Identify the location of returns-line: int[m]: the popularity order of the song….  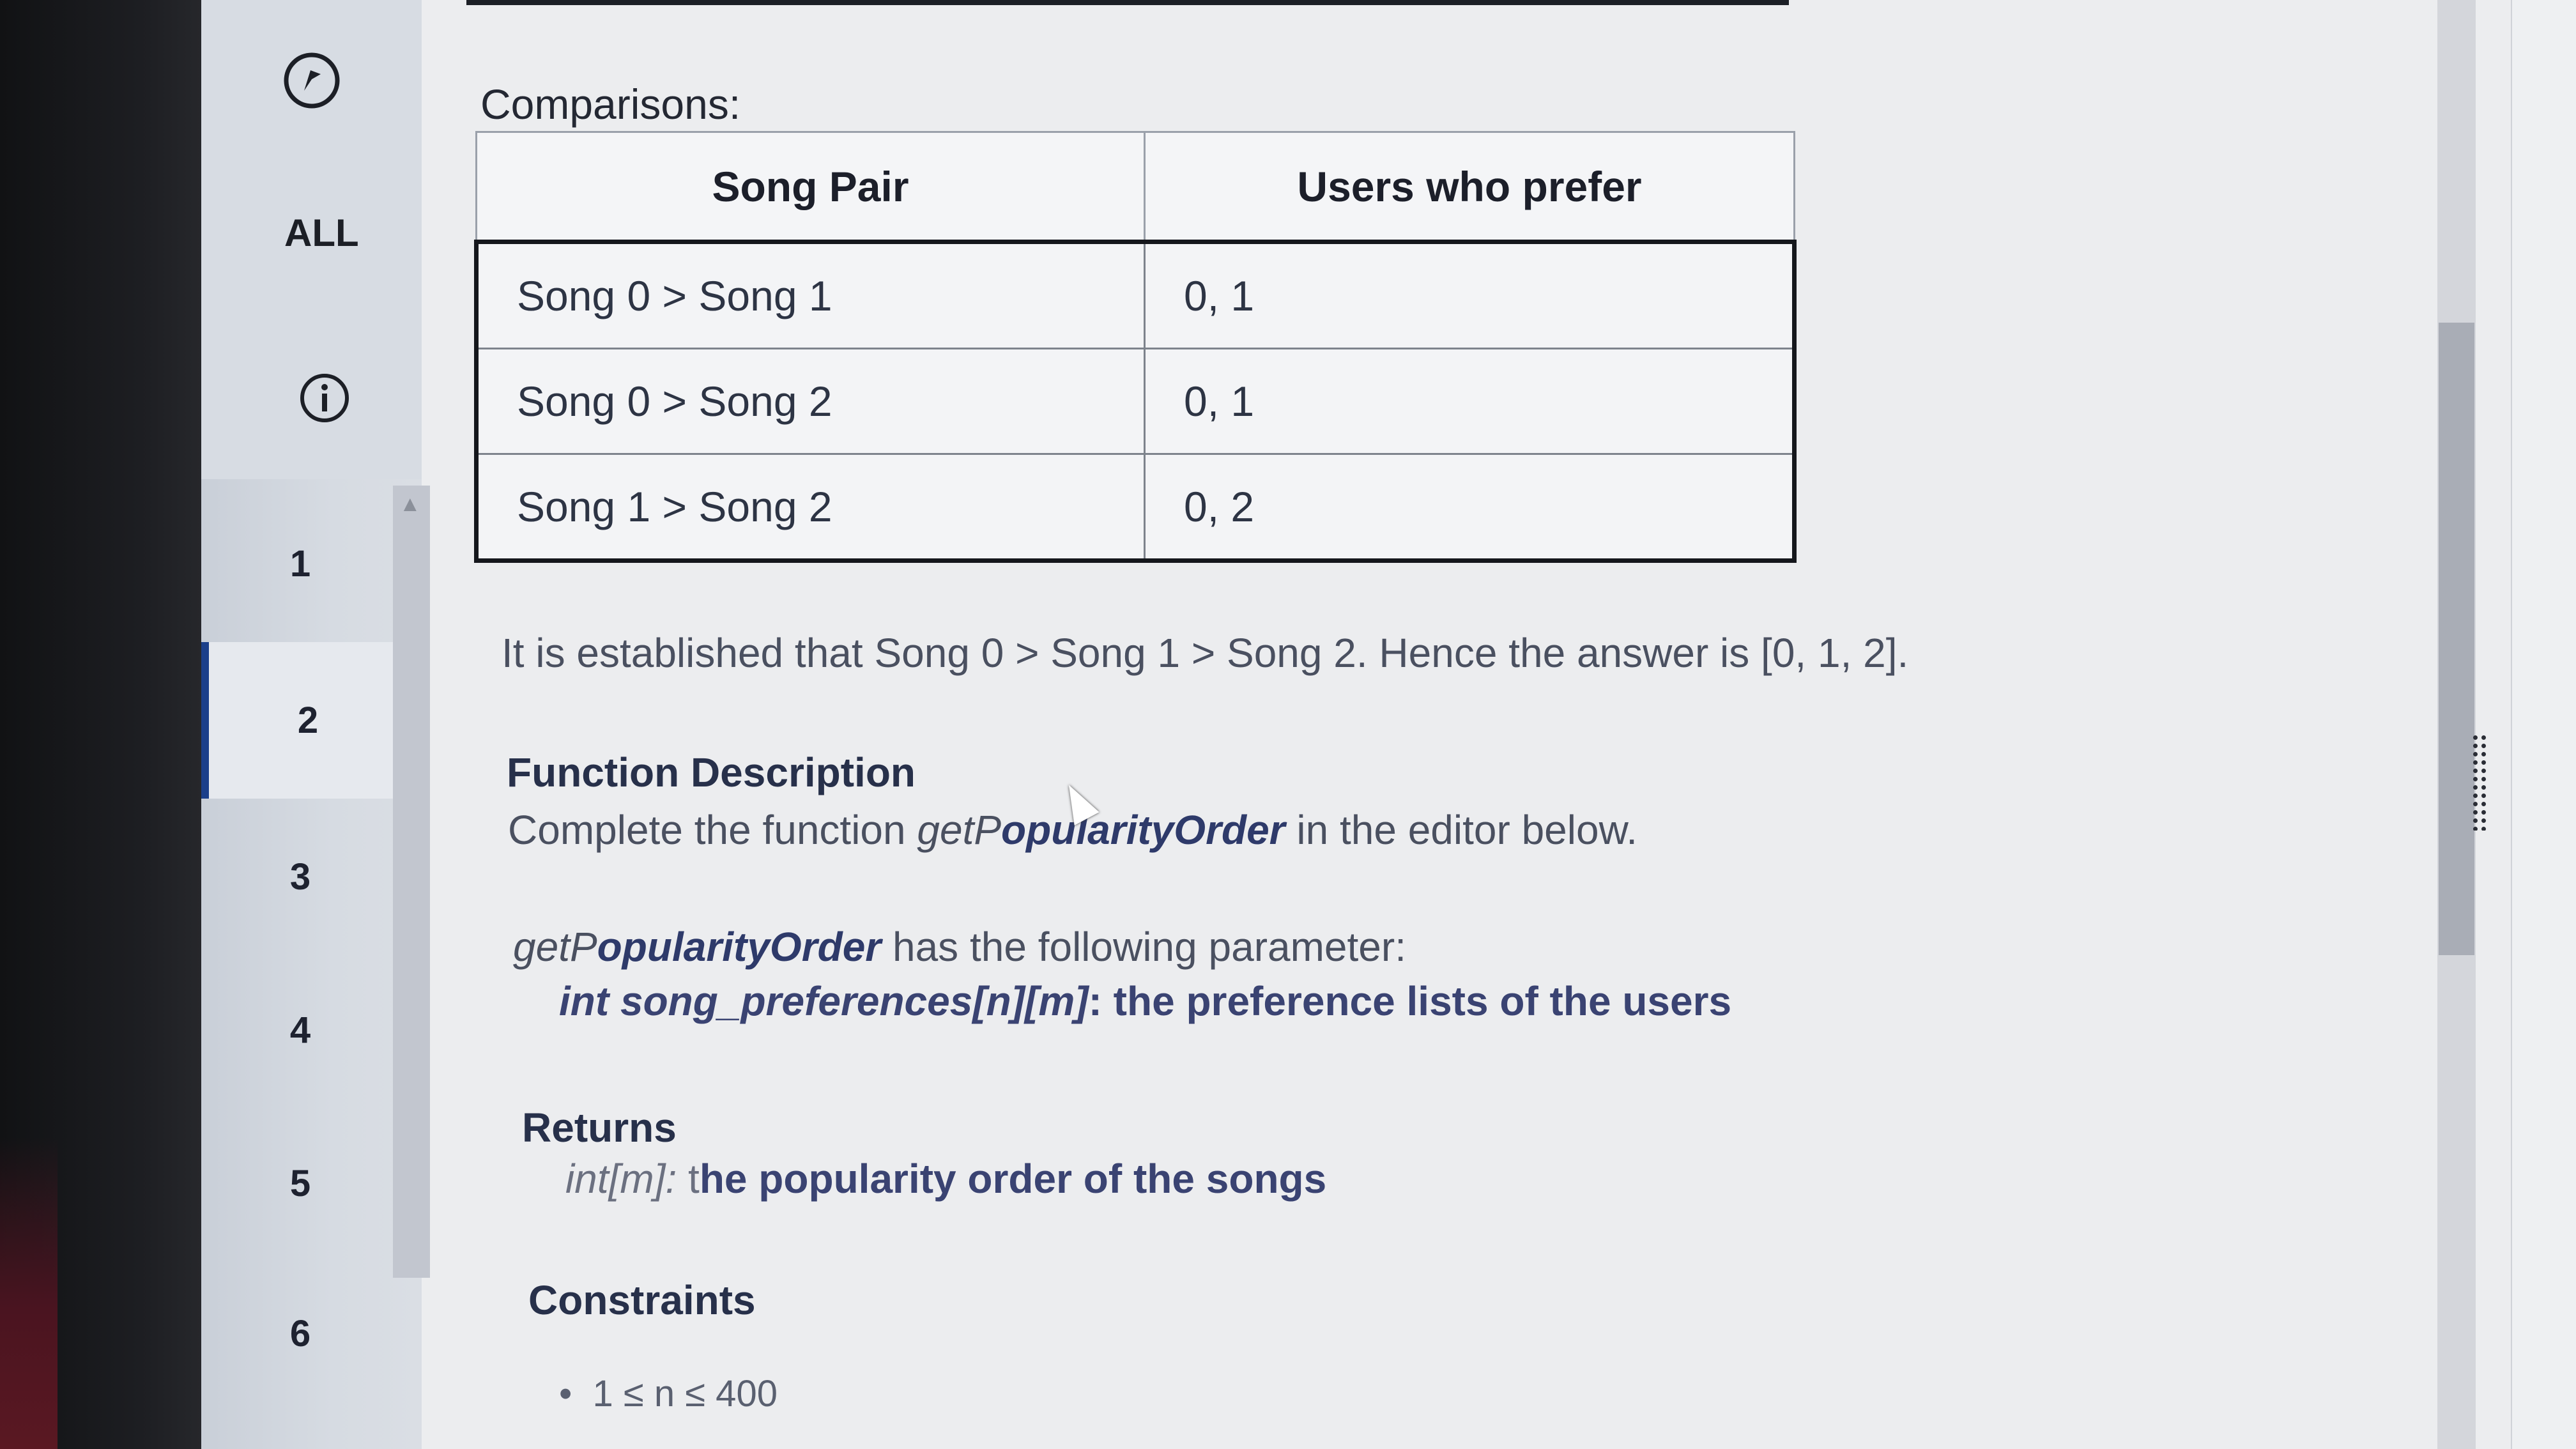
(945, 1178).